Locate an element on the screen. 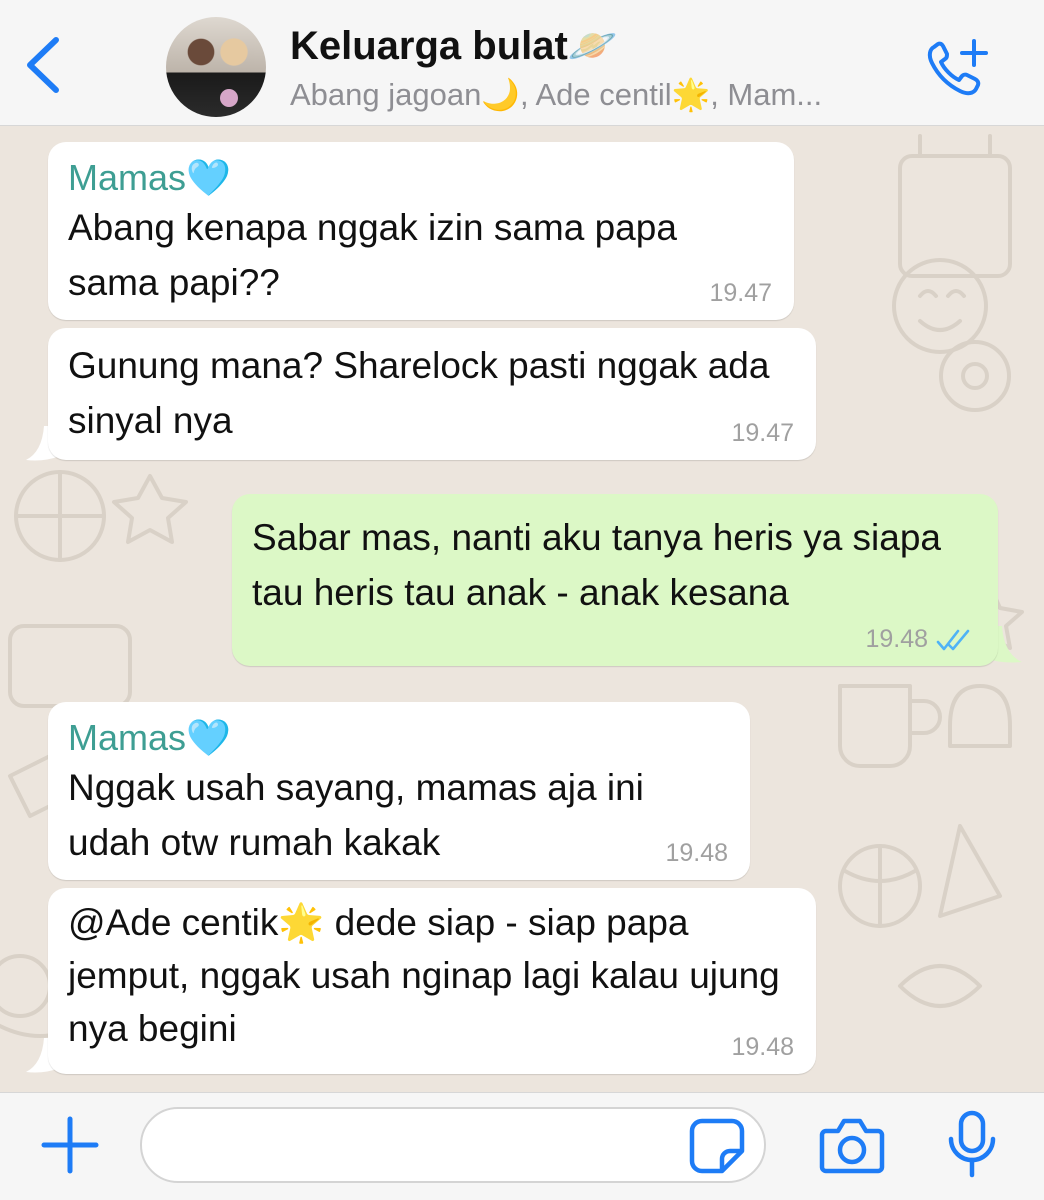 Image resolution: width=1044 pixels, height=1200 pixels. camera-icon is located at coordinates (852, 1145).